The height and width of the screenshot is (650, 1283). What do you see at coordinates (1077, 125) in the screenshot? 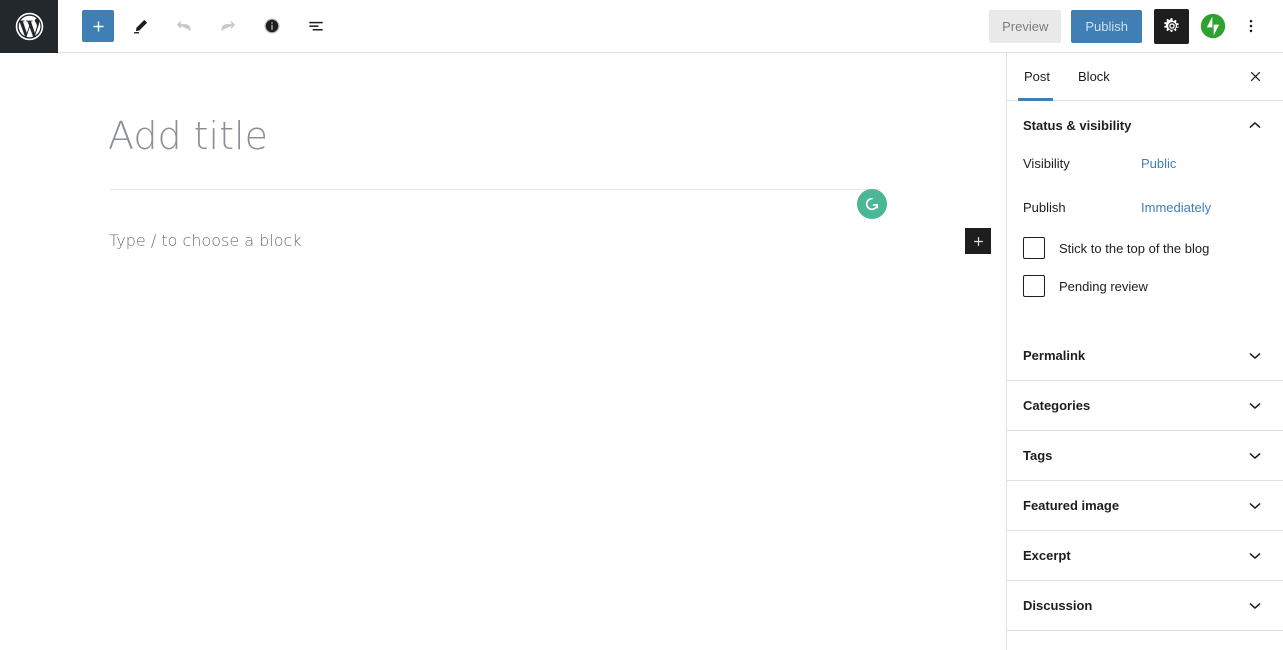
I see `panel-status-visibility-title: Status & visibility` at bounding box center [1077, 125].